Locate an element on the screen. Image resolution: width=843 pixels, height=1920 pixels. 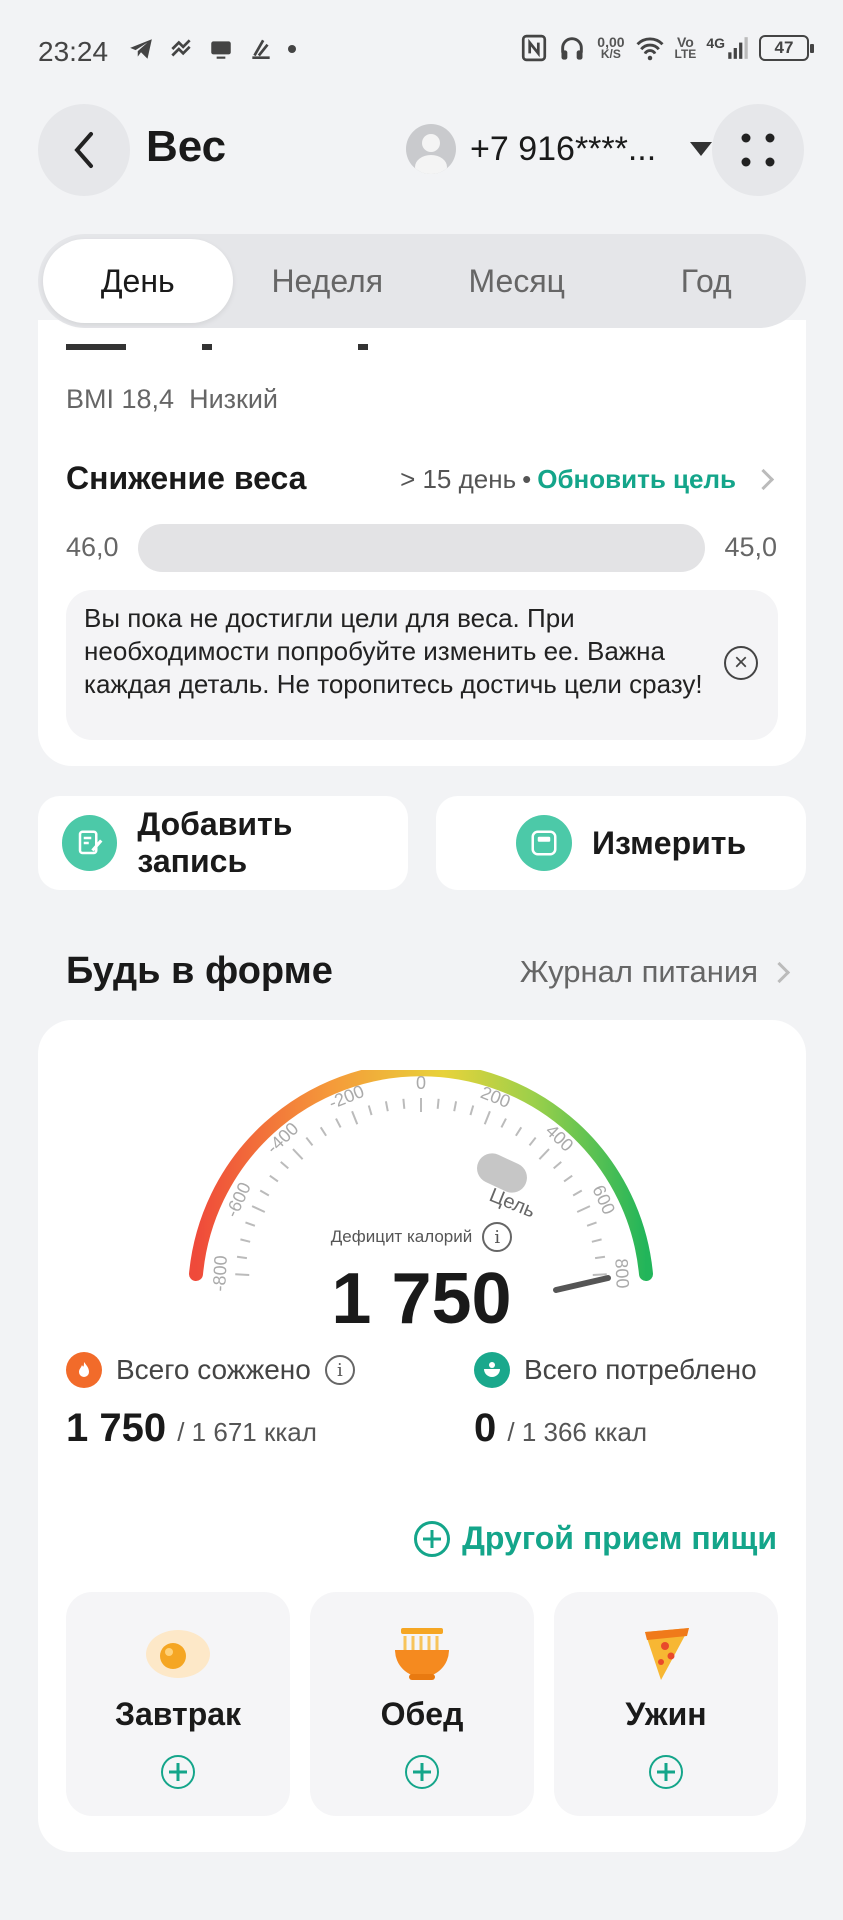
meal-breakfast: Завтрак is located at coordinates (178, 1704).